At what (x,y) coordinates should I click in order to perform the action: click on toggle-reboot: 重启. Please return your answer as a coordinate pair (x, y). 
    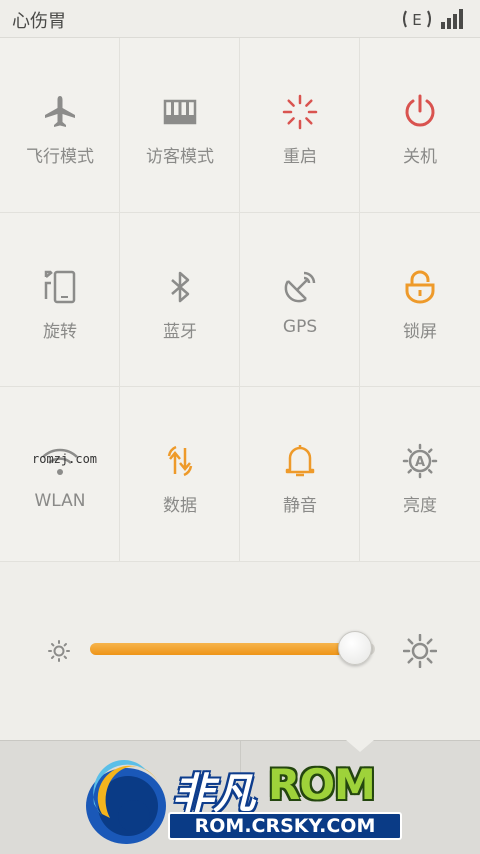
    Looking at the image, I should click on (300, 125).